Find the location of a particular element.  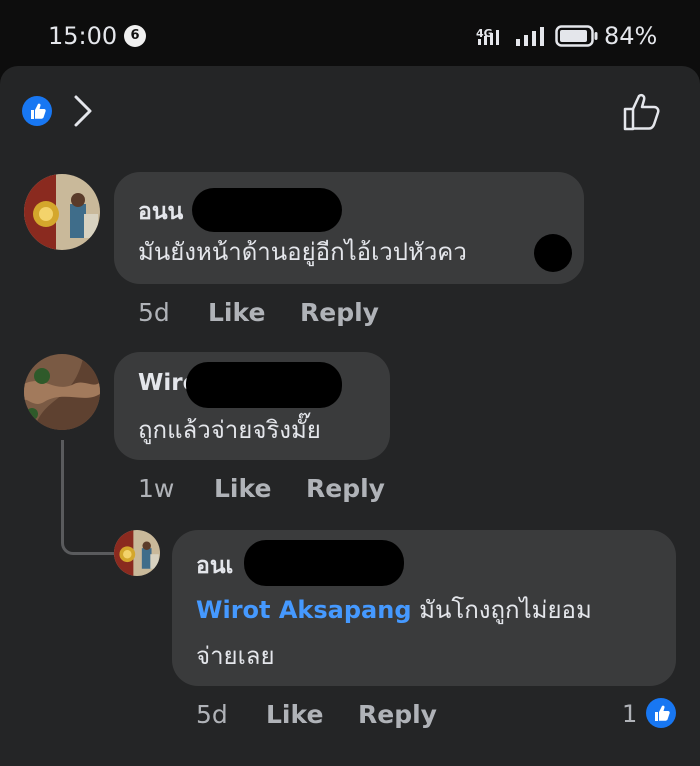

comment-author: อนเ is located at coordinates (214, 566).